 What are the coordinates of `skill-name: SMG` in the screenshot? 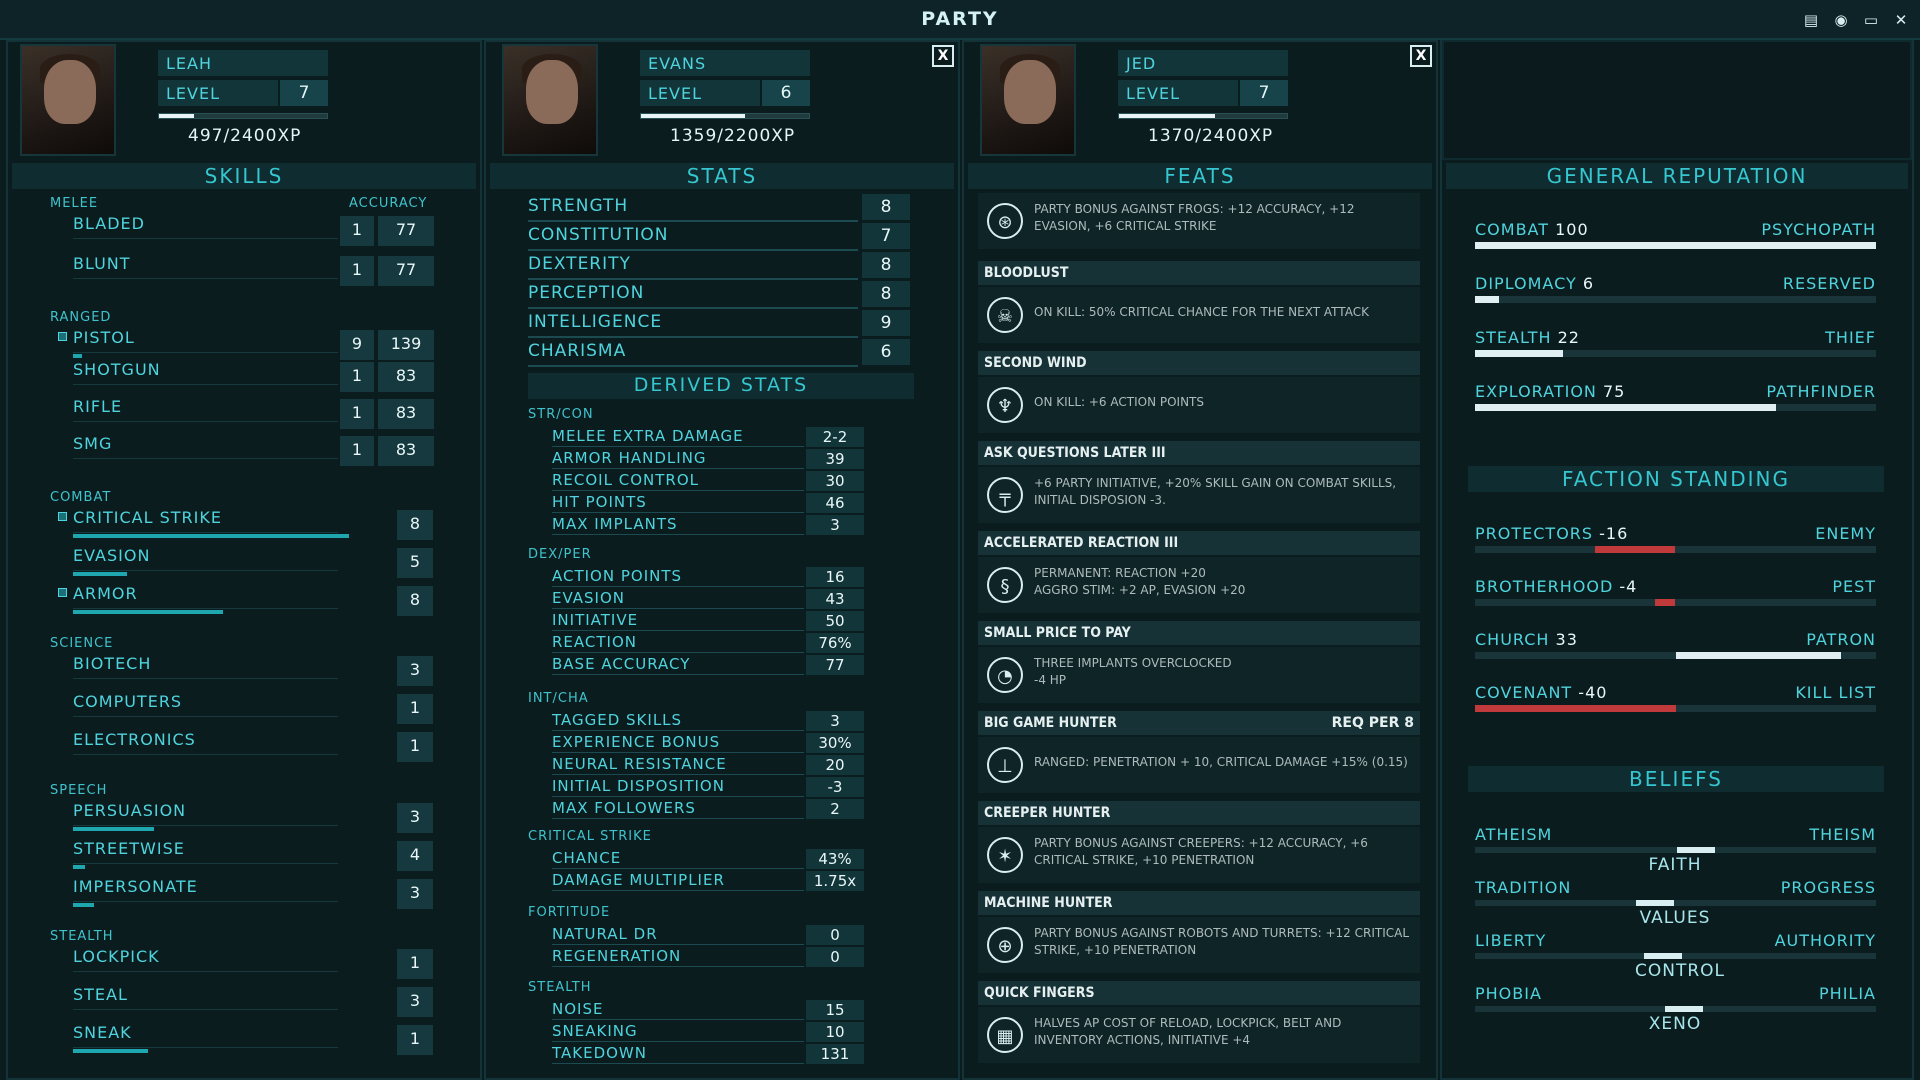 It's located at (92, 443).